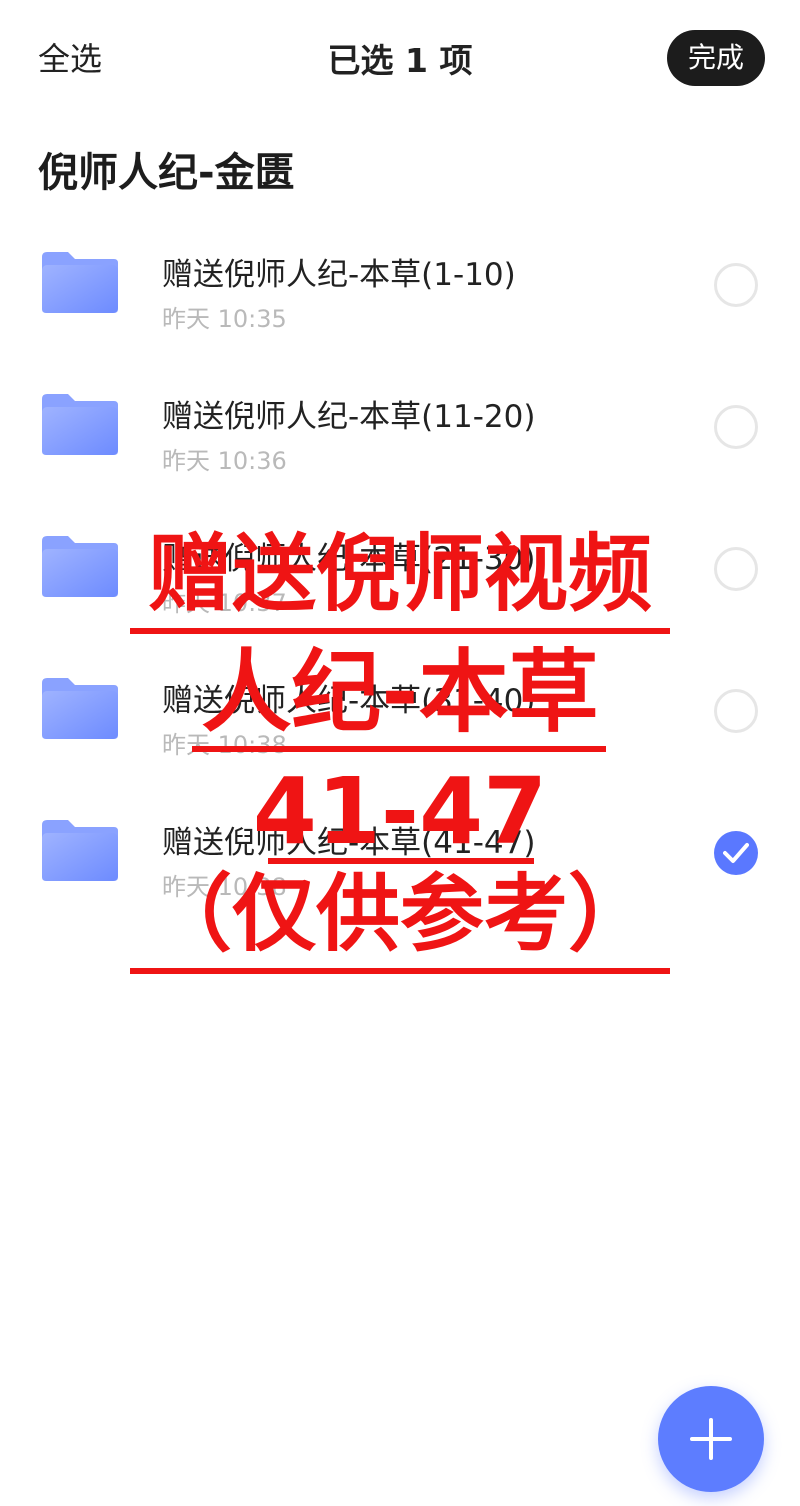 The height and width of the screenshot is (1506, 800). I want to click on item-name: 赠送倪师人纪-本草(1-10), so click(339, 275).